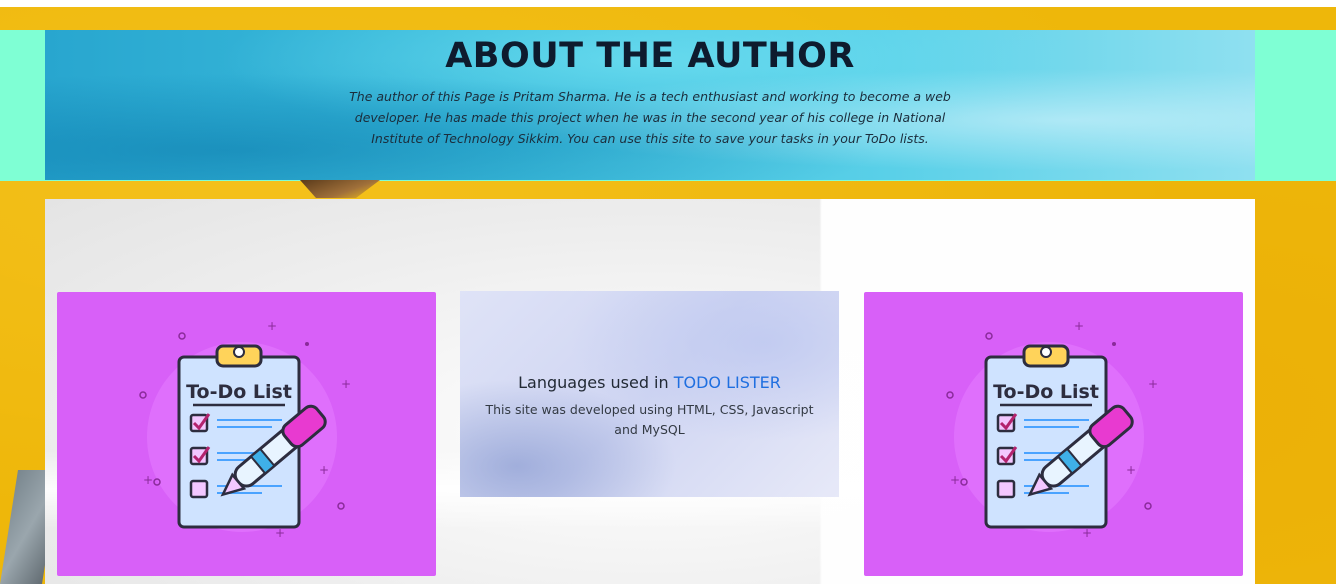 The width and height of the screenshot is (1336, 584). I want to click on top-strip, so click(668, 3).